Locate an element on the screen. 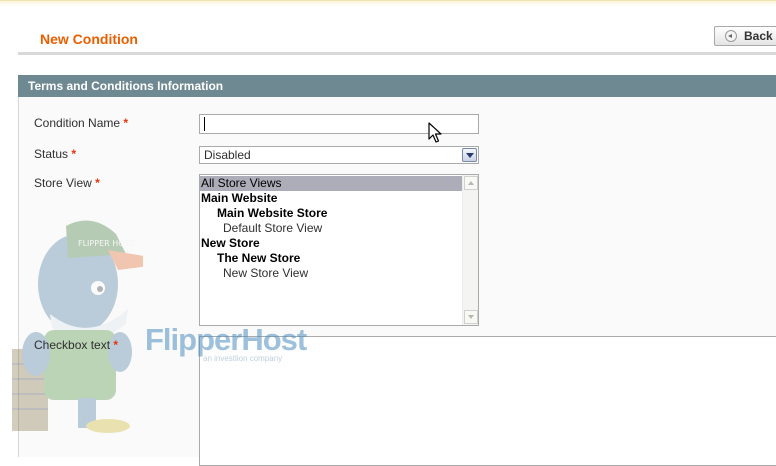 This screenshot has width=776, height=466. flipperhost-watermark: FlipperHost an investlion company is located at coordinates (226, 343).